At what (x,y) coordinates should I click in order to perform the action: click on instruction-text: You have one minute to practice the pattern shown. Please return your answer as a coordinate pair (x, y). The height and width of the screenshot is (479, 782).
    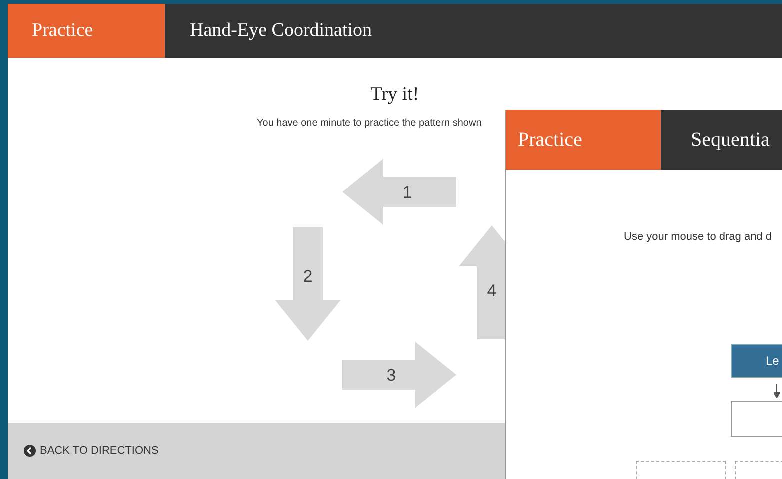
    Looking at the image, I should click on (369, 123).